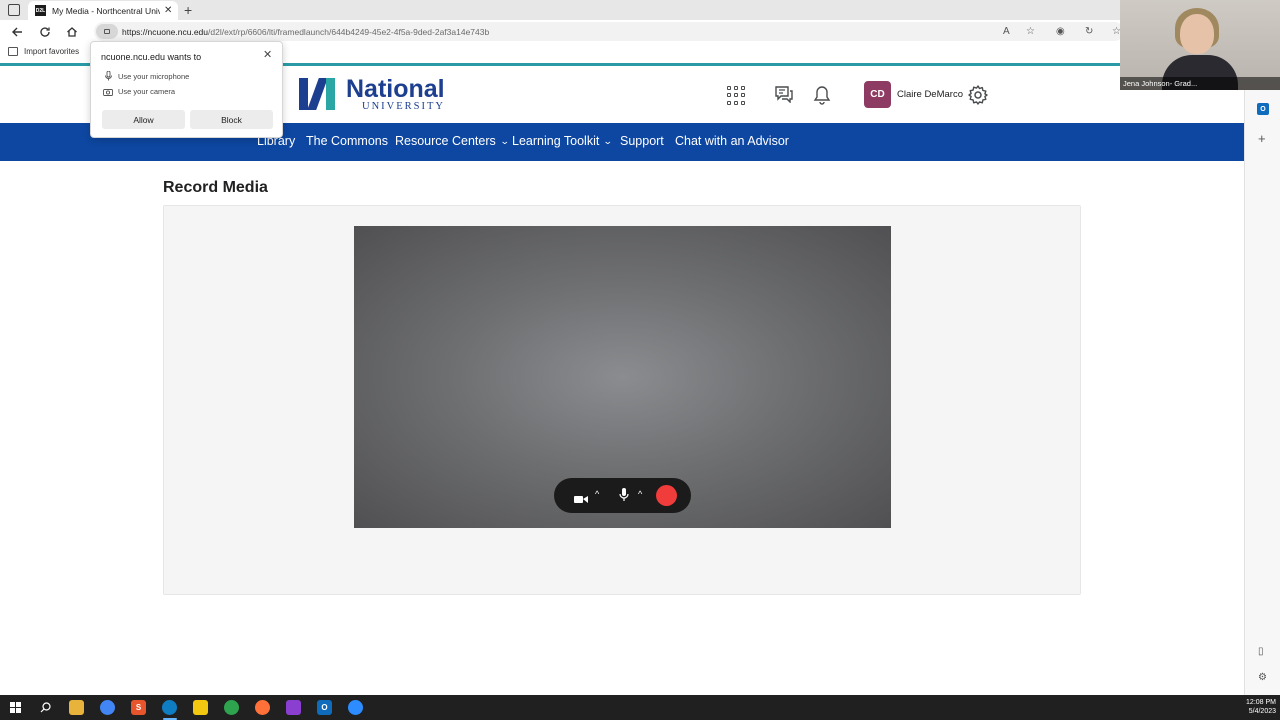 Image resolution: width=1280 pixels, height=720 pixels. What do you see at coordinates (395, 88) in the screenshot?
I see `logo-word: National` at bounding box center [395, 88].